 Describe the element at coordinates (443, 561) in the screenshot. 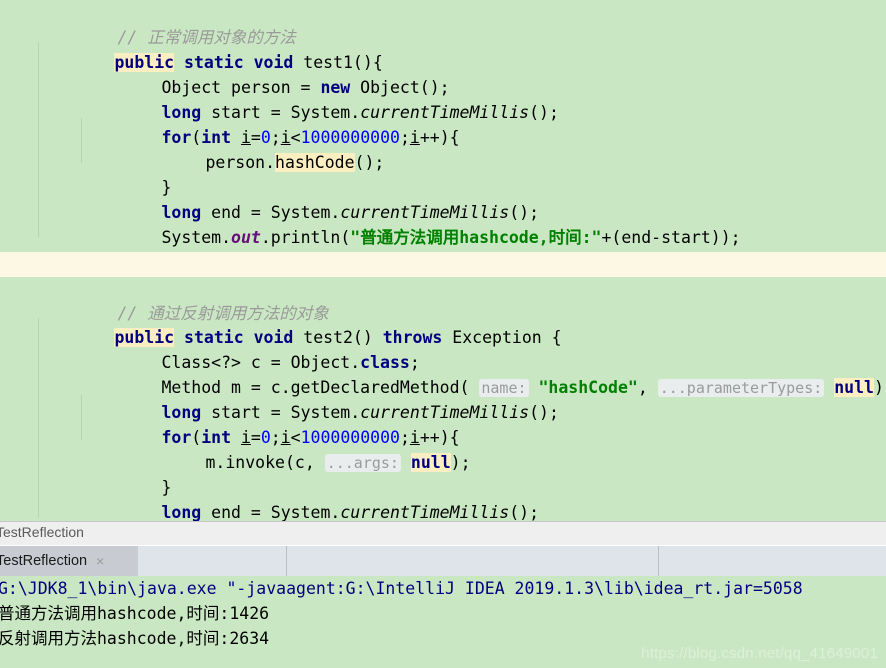

I see `run-tool-tabstrip: TestReflection ×` at that location.